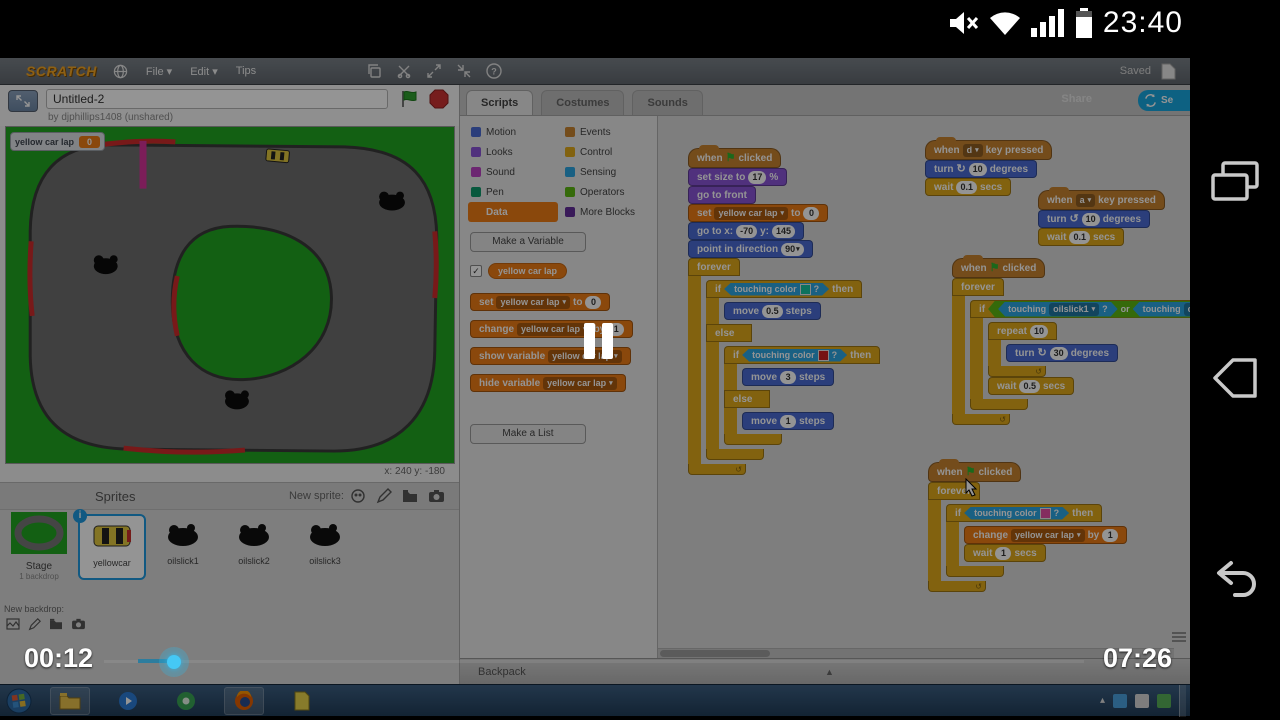 The image size is (1280, 720). What do you see at coordinates (434, 71) in the screenshot?
I see `grow-icon` at bounding box center [434, 71].